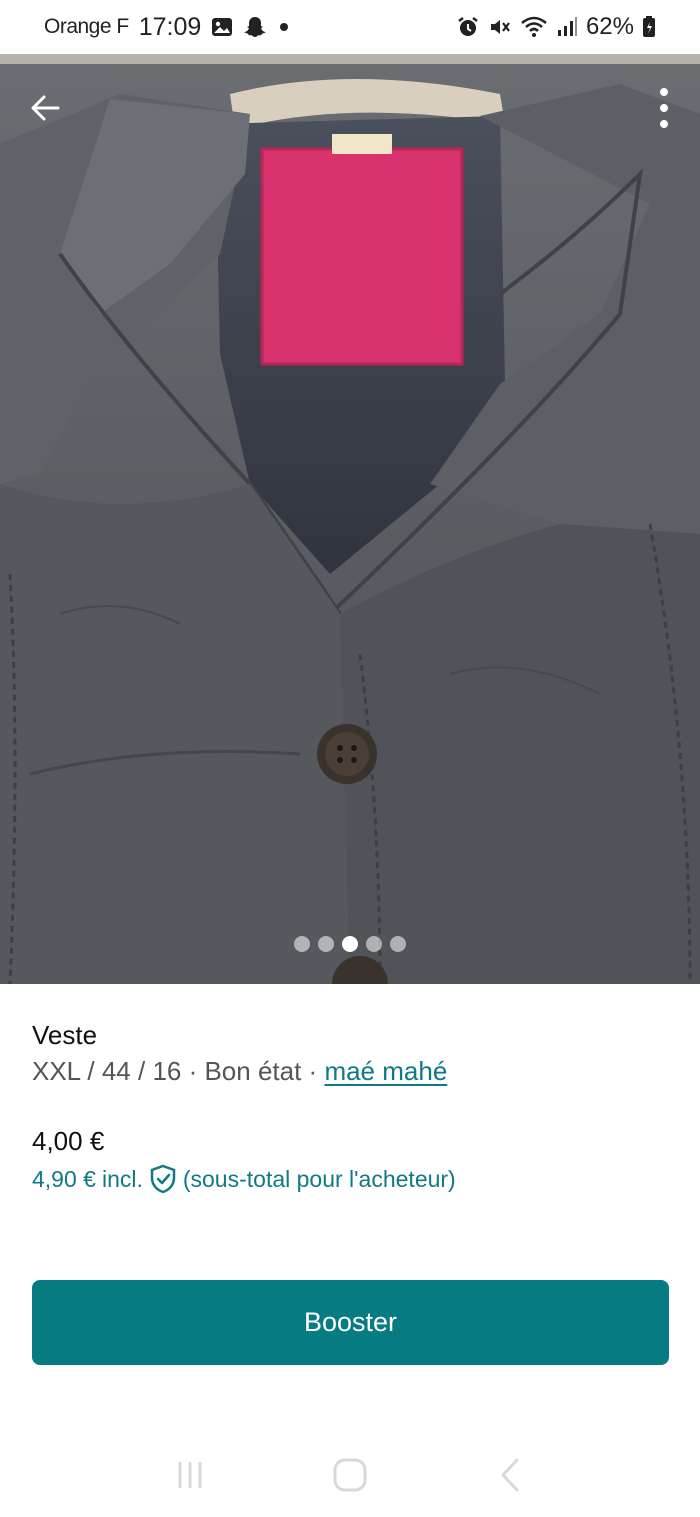  I want to click on alarm-icon, so click(468, 27).